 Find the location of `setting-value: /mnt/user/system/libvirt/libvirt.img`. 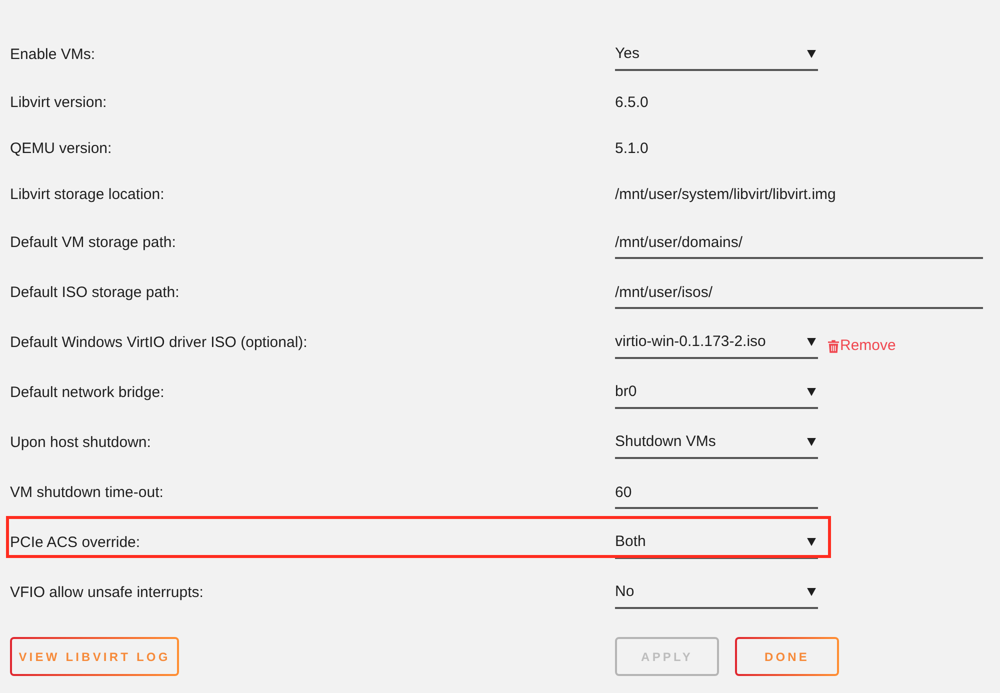

setting-value: /mnt/user/system/libvirt/libvirt.img is located at coordinates (725, 194).